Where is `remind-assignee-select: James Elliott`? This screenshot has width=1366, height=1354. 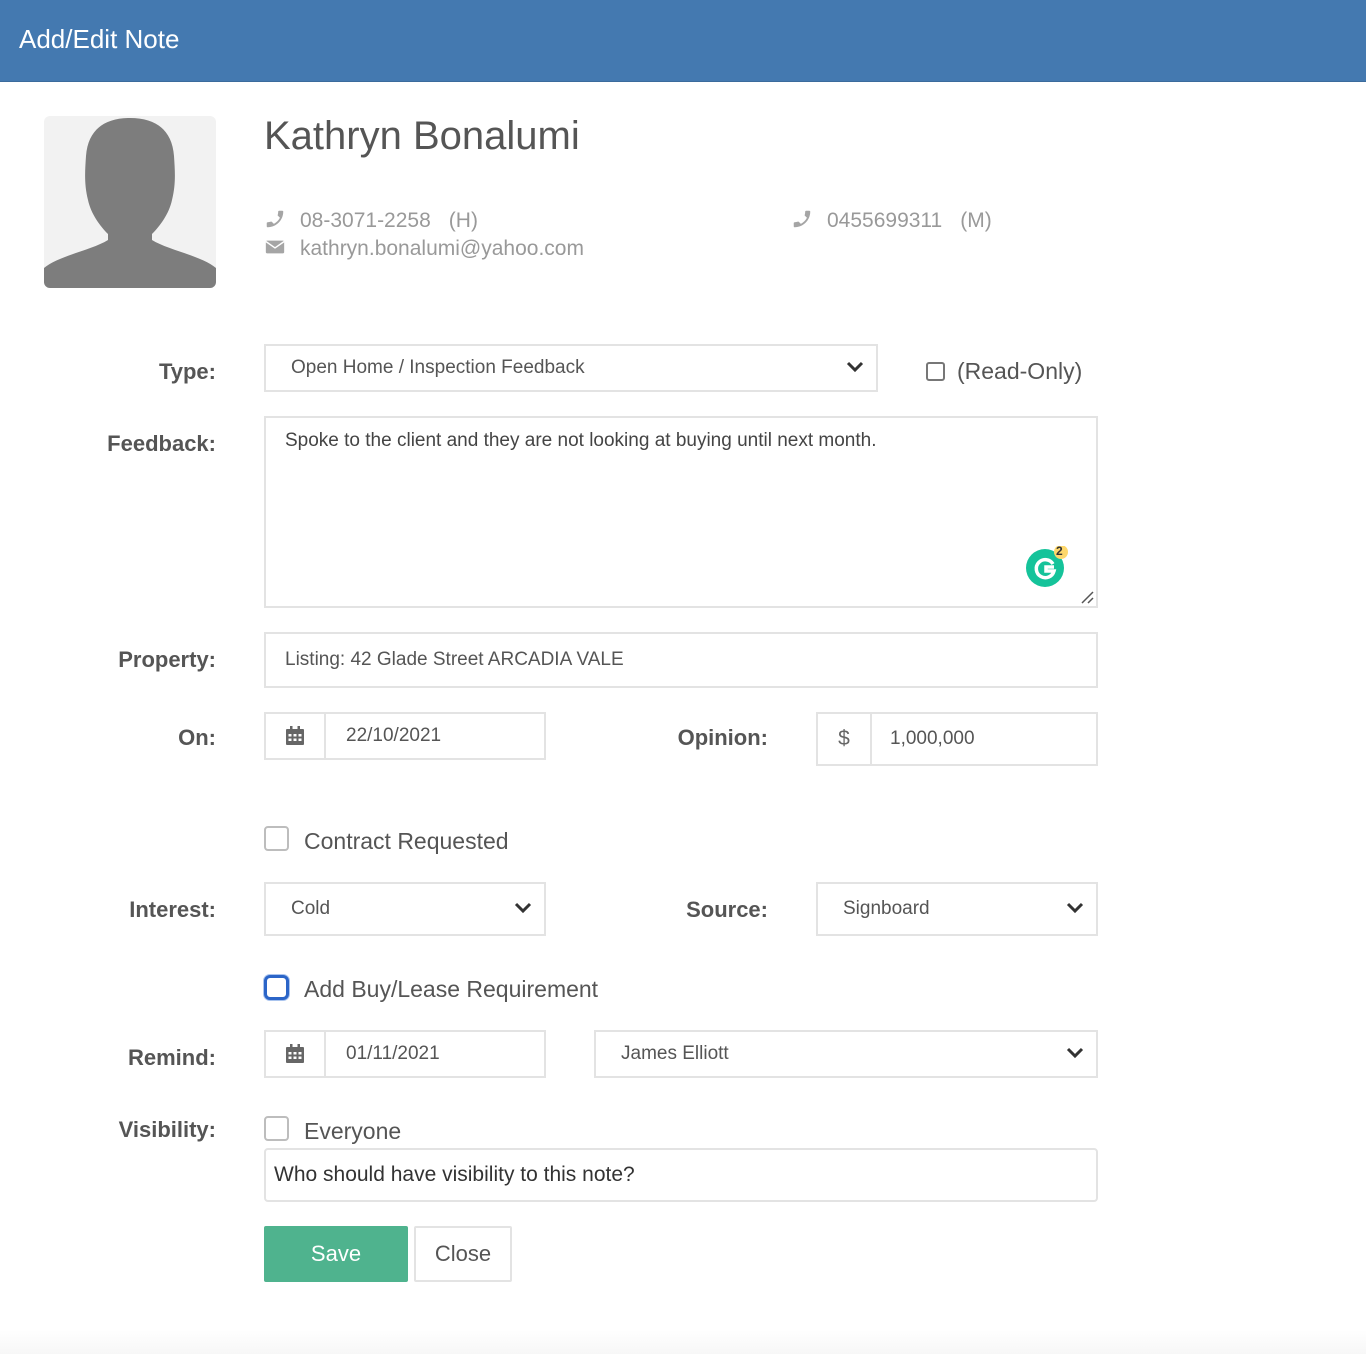
remind-assignee-select: James Elliott is located at coordinates (846, 1054).